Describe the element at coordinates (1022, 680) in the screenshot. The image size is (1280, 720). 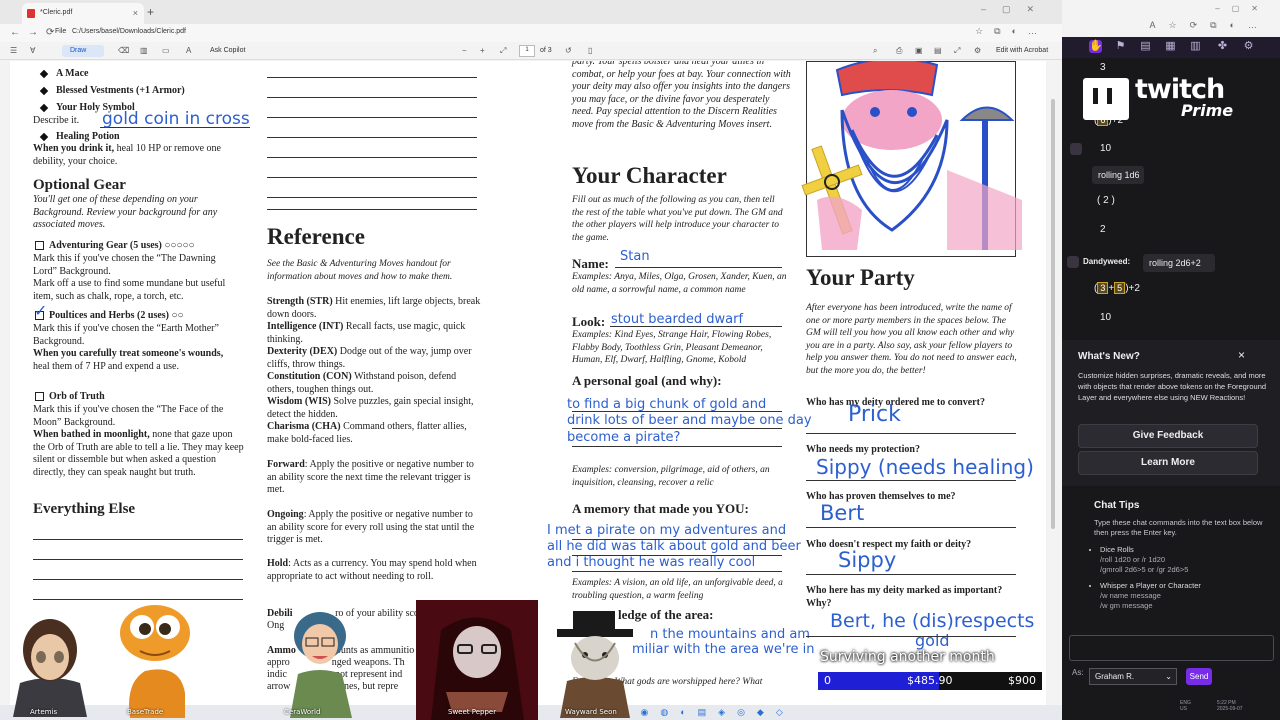
I see `goal-target: $900` at that location.